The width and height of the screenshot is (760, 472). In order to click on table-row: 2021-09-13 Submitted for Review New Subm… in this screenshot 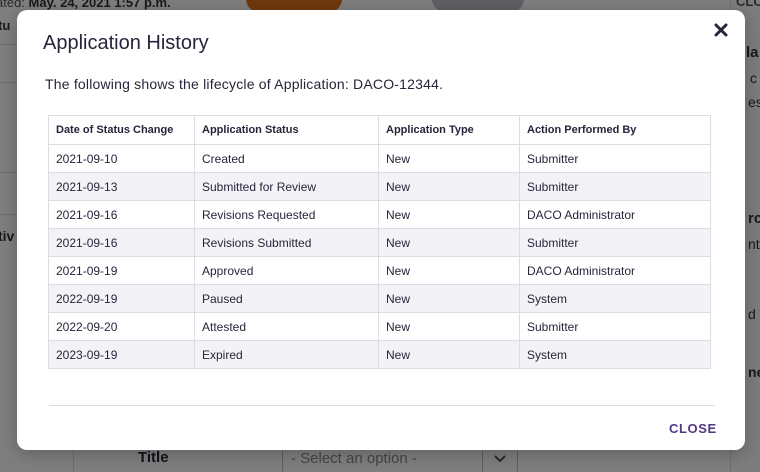, I will do `click(379, 186)`.